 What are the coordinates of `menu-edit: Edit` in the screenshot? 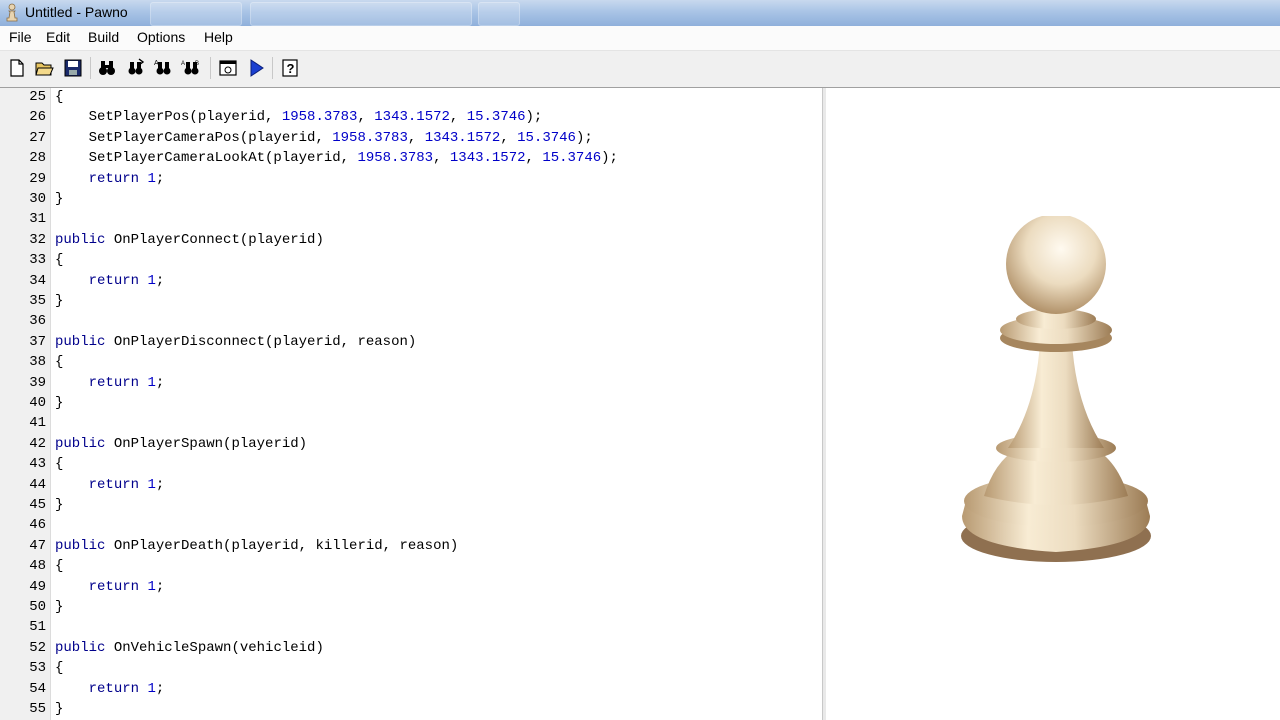 It's located at (58, 37).